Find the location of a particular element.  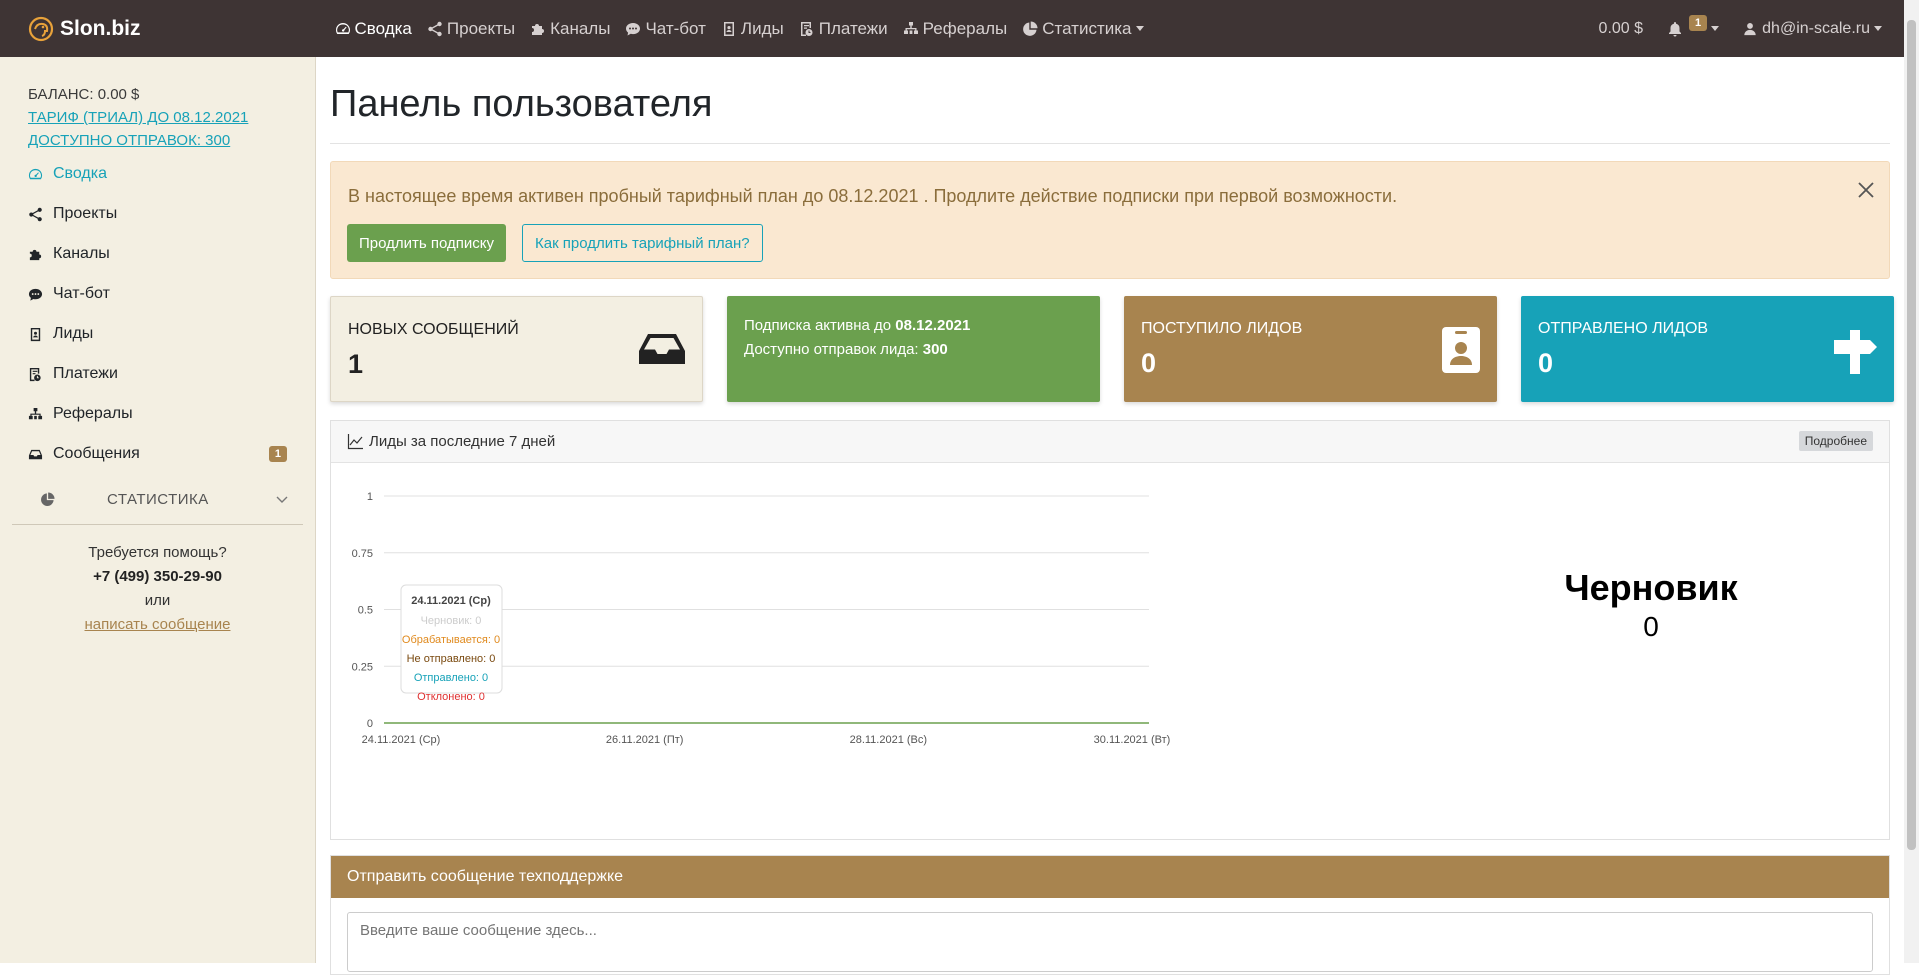

subscription-date: 08.12.2021 is located at coordinates (933, 325).